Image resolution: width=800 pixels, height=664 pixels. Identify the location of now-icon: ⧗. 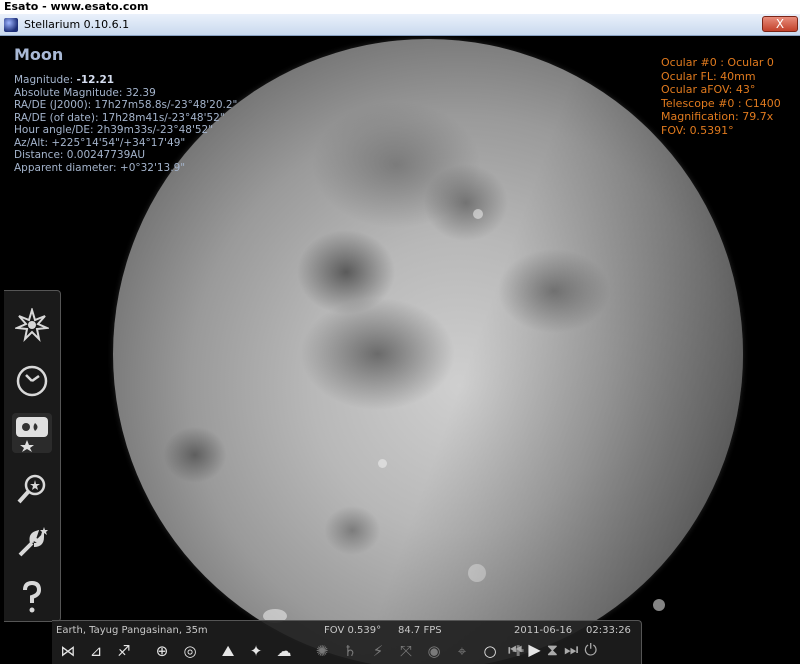
(552, 650).